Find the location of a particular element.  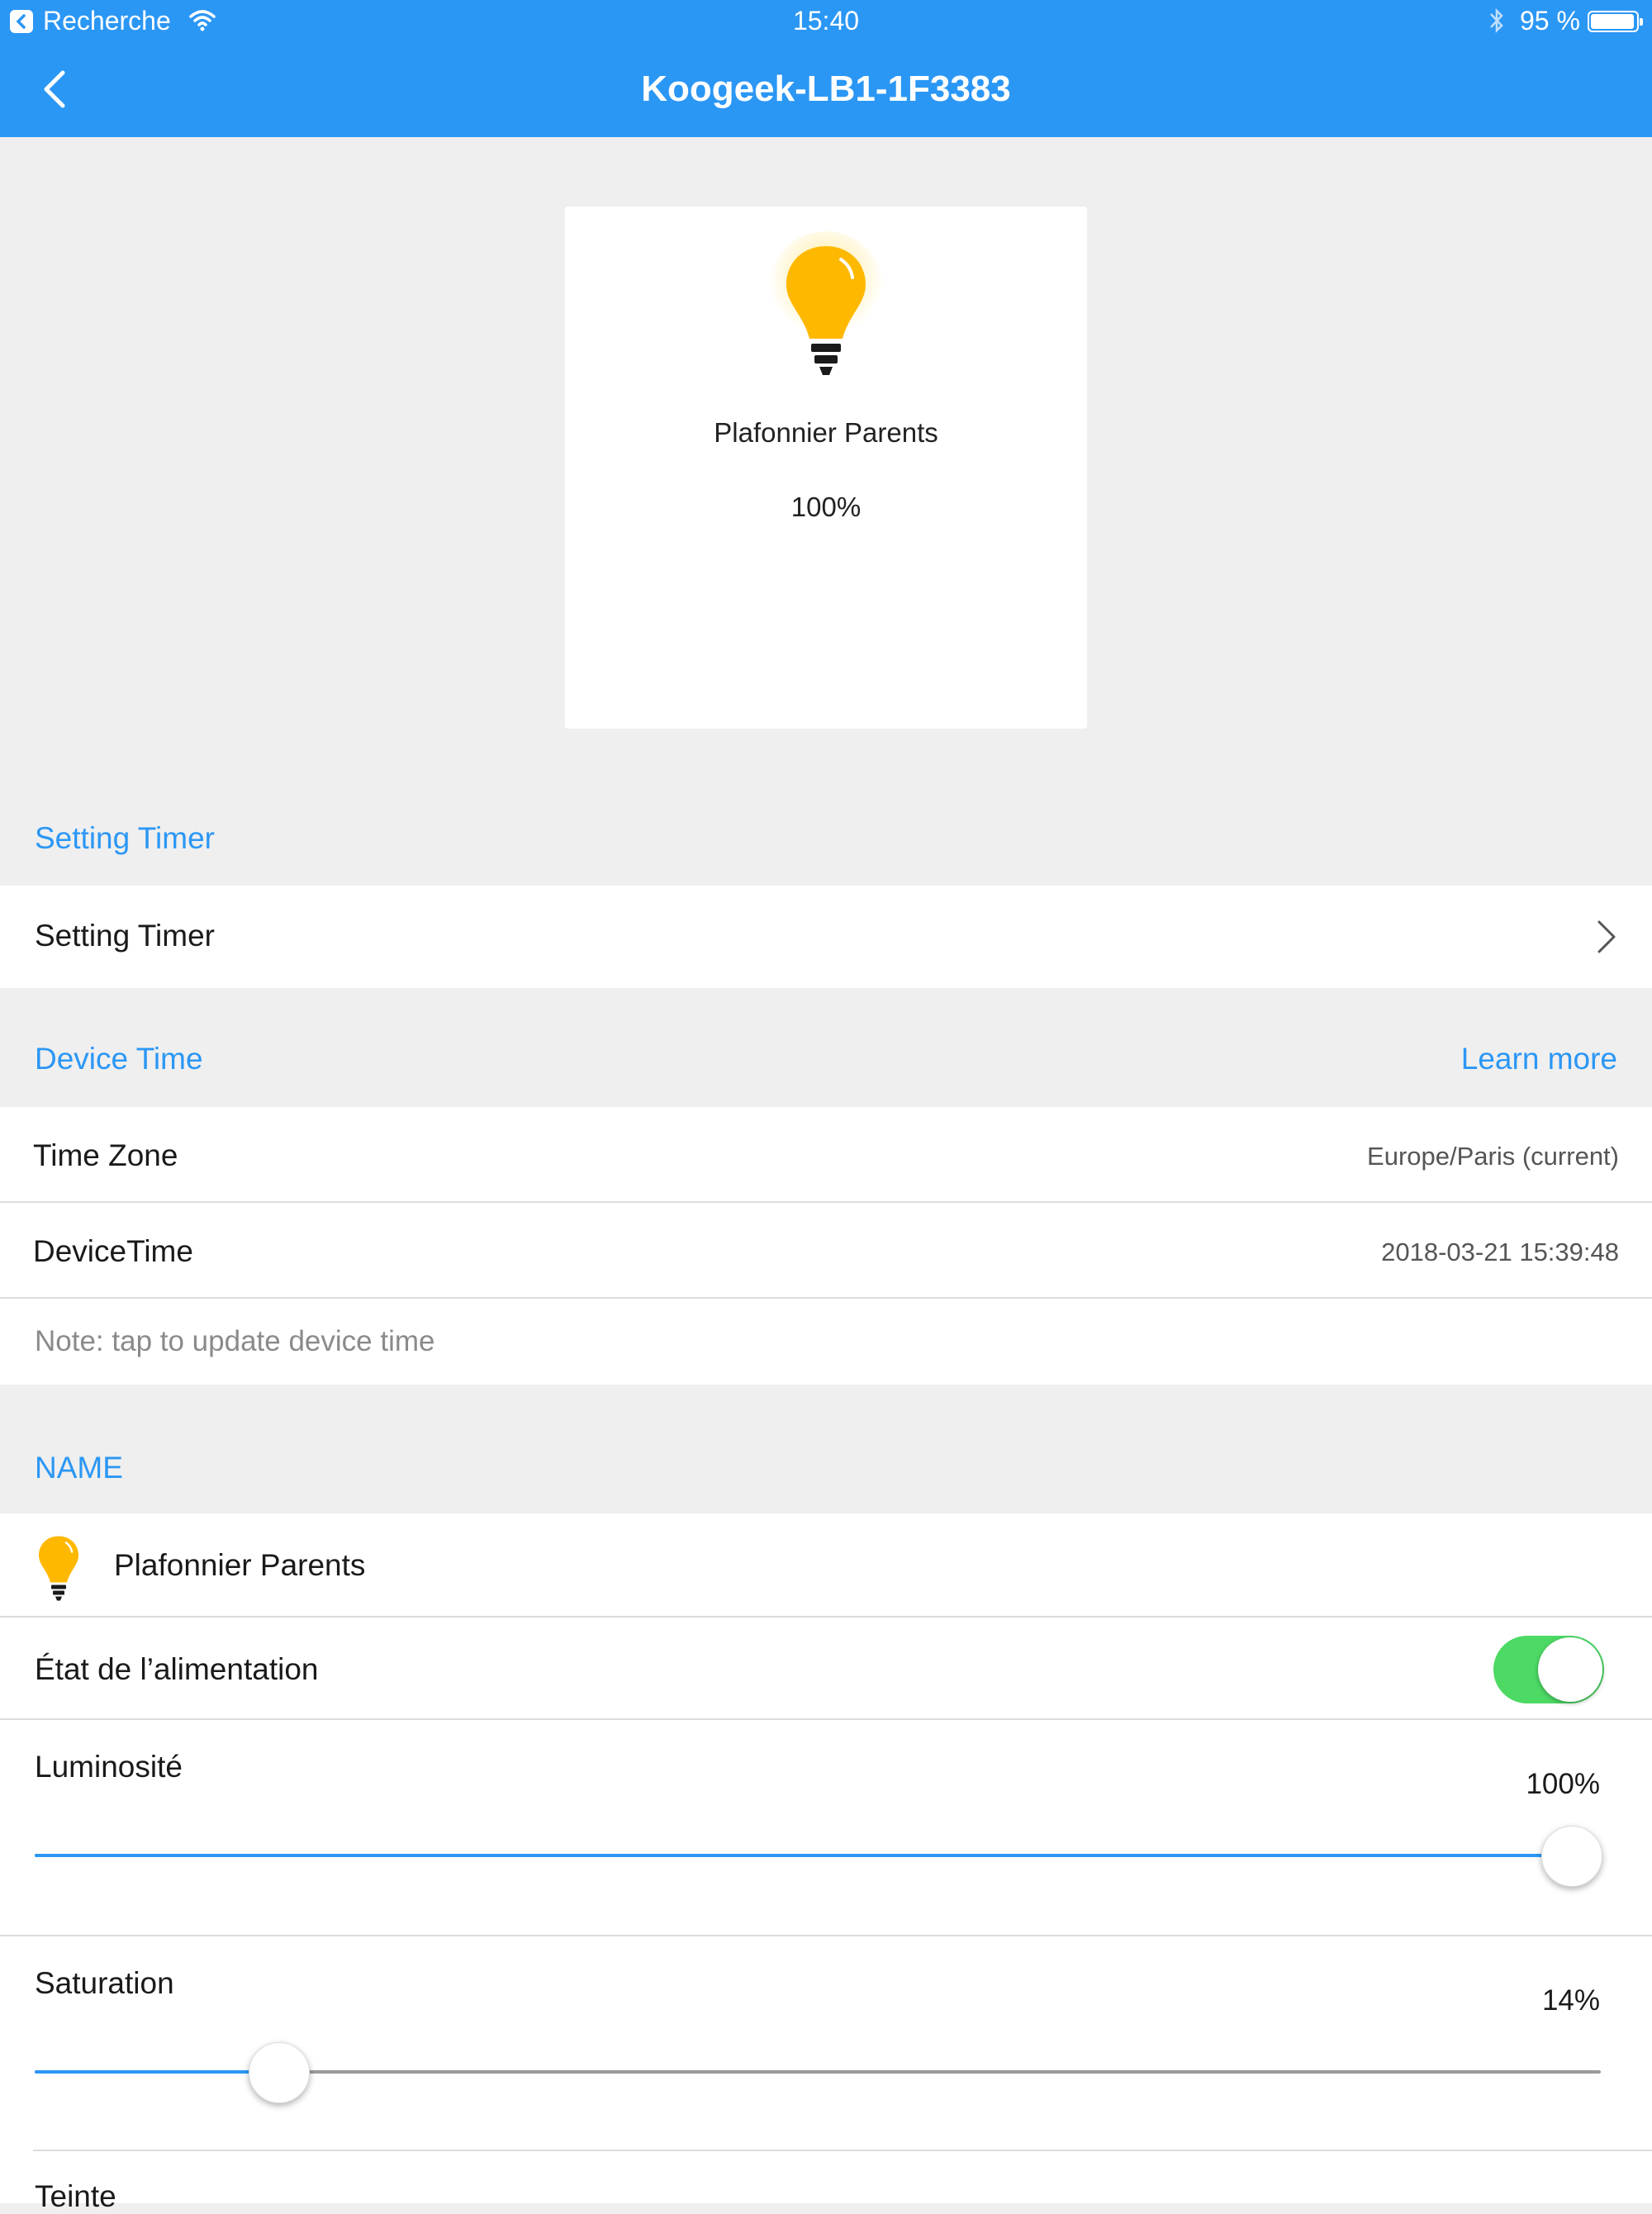

status-time: 15:40 is located at coordinates (826, 21).